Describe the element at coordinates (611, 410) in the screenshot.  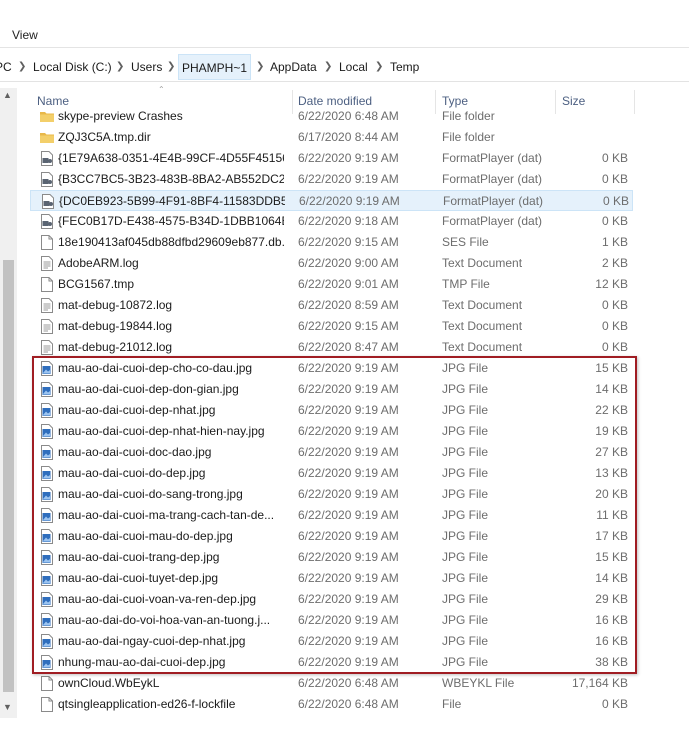
I see `file-size: 22 KB` at that location.